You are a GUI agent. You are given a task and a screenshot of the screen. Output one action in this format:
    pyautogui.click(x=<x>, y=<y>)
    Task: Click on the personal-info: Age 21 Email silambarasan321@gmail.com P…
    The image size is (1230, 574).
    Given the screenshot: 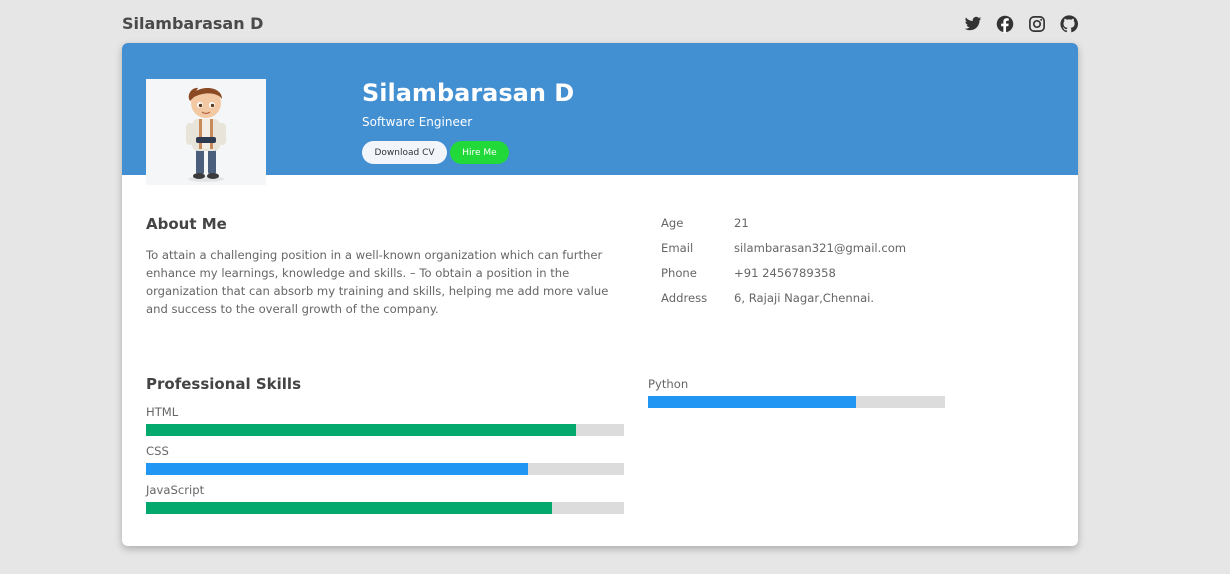 What is the action you would take?
    pyautogui.click(x=783, y=266)
    